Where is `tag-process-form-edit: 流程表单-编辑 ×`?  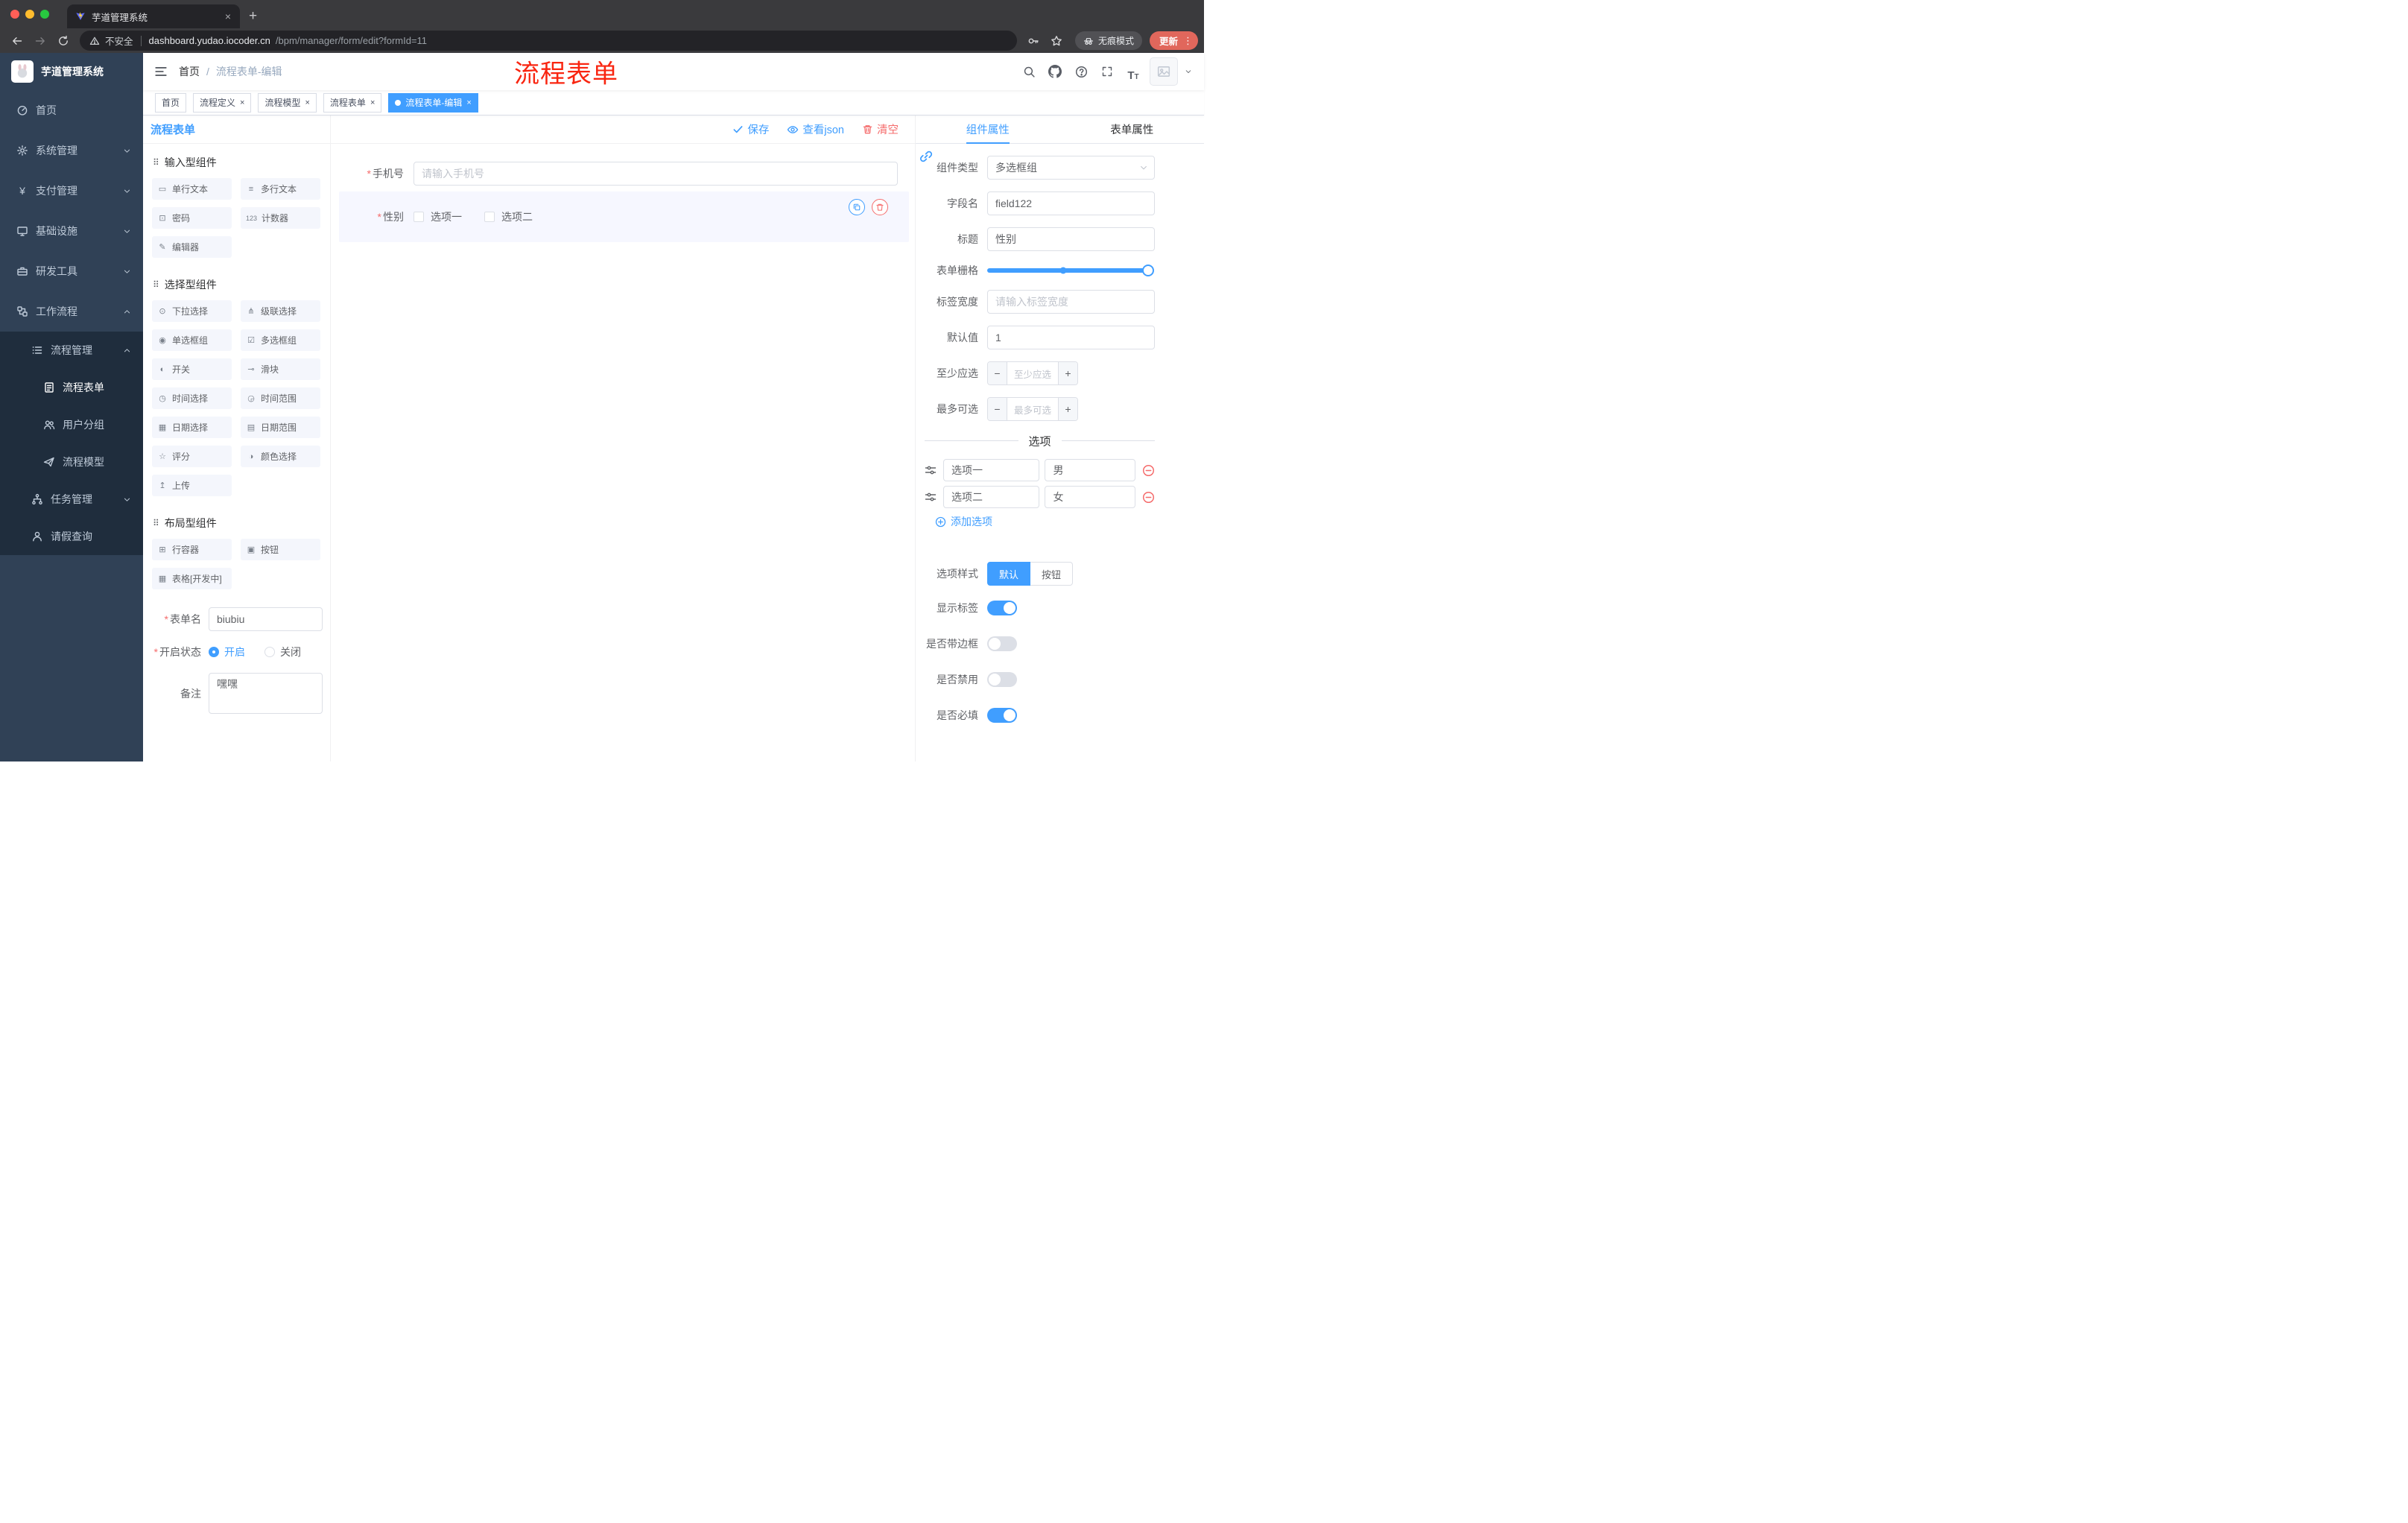 tag-process-form-edit: 流程表单-编辑 × is located at coordinates (433, 102).